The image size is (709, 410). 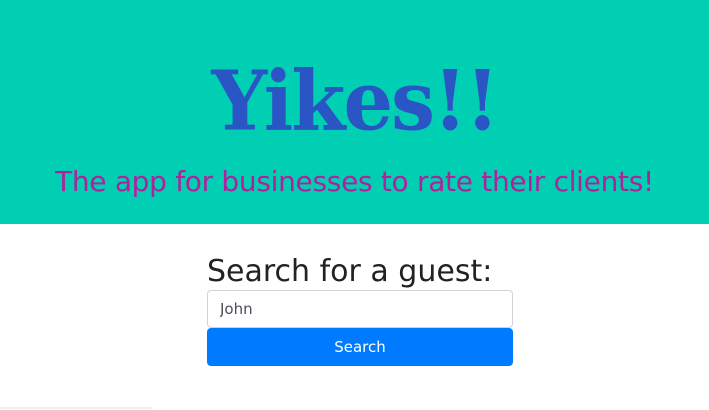 I want to click on app-logo: Yikes!!, so click(x=355, y=101).